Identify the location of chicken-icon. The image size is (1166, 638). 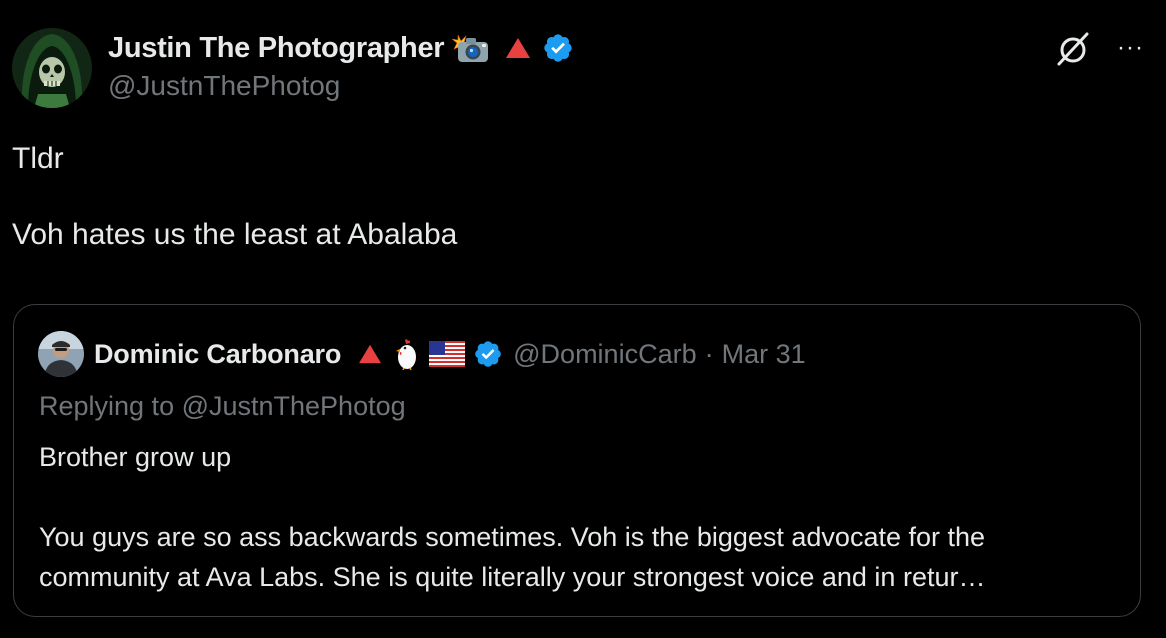
(407, 354).